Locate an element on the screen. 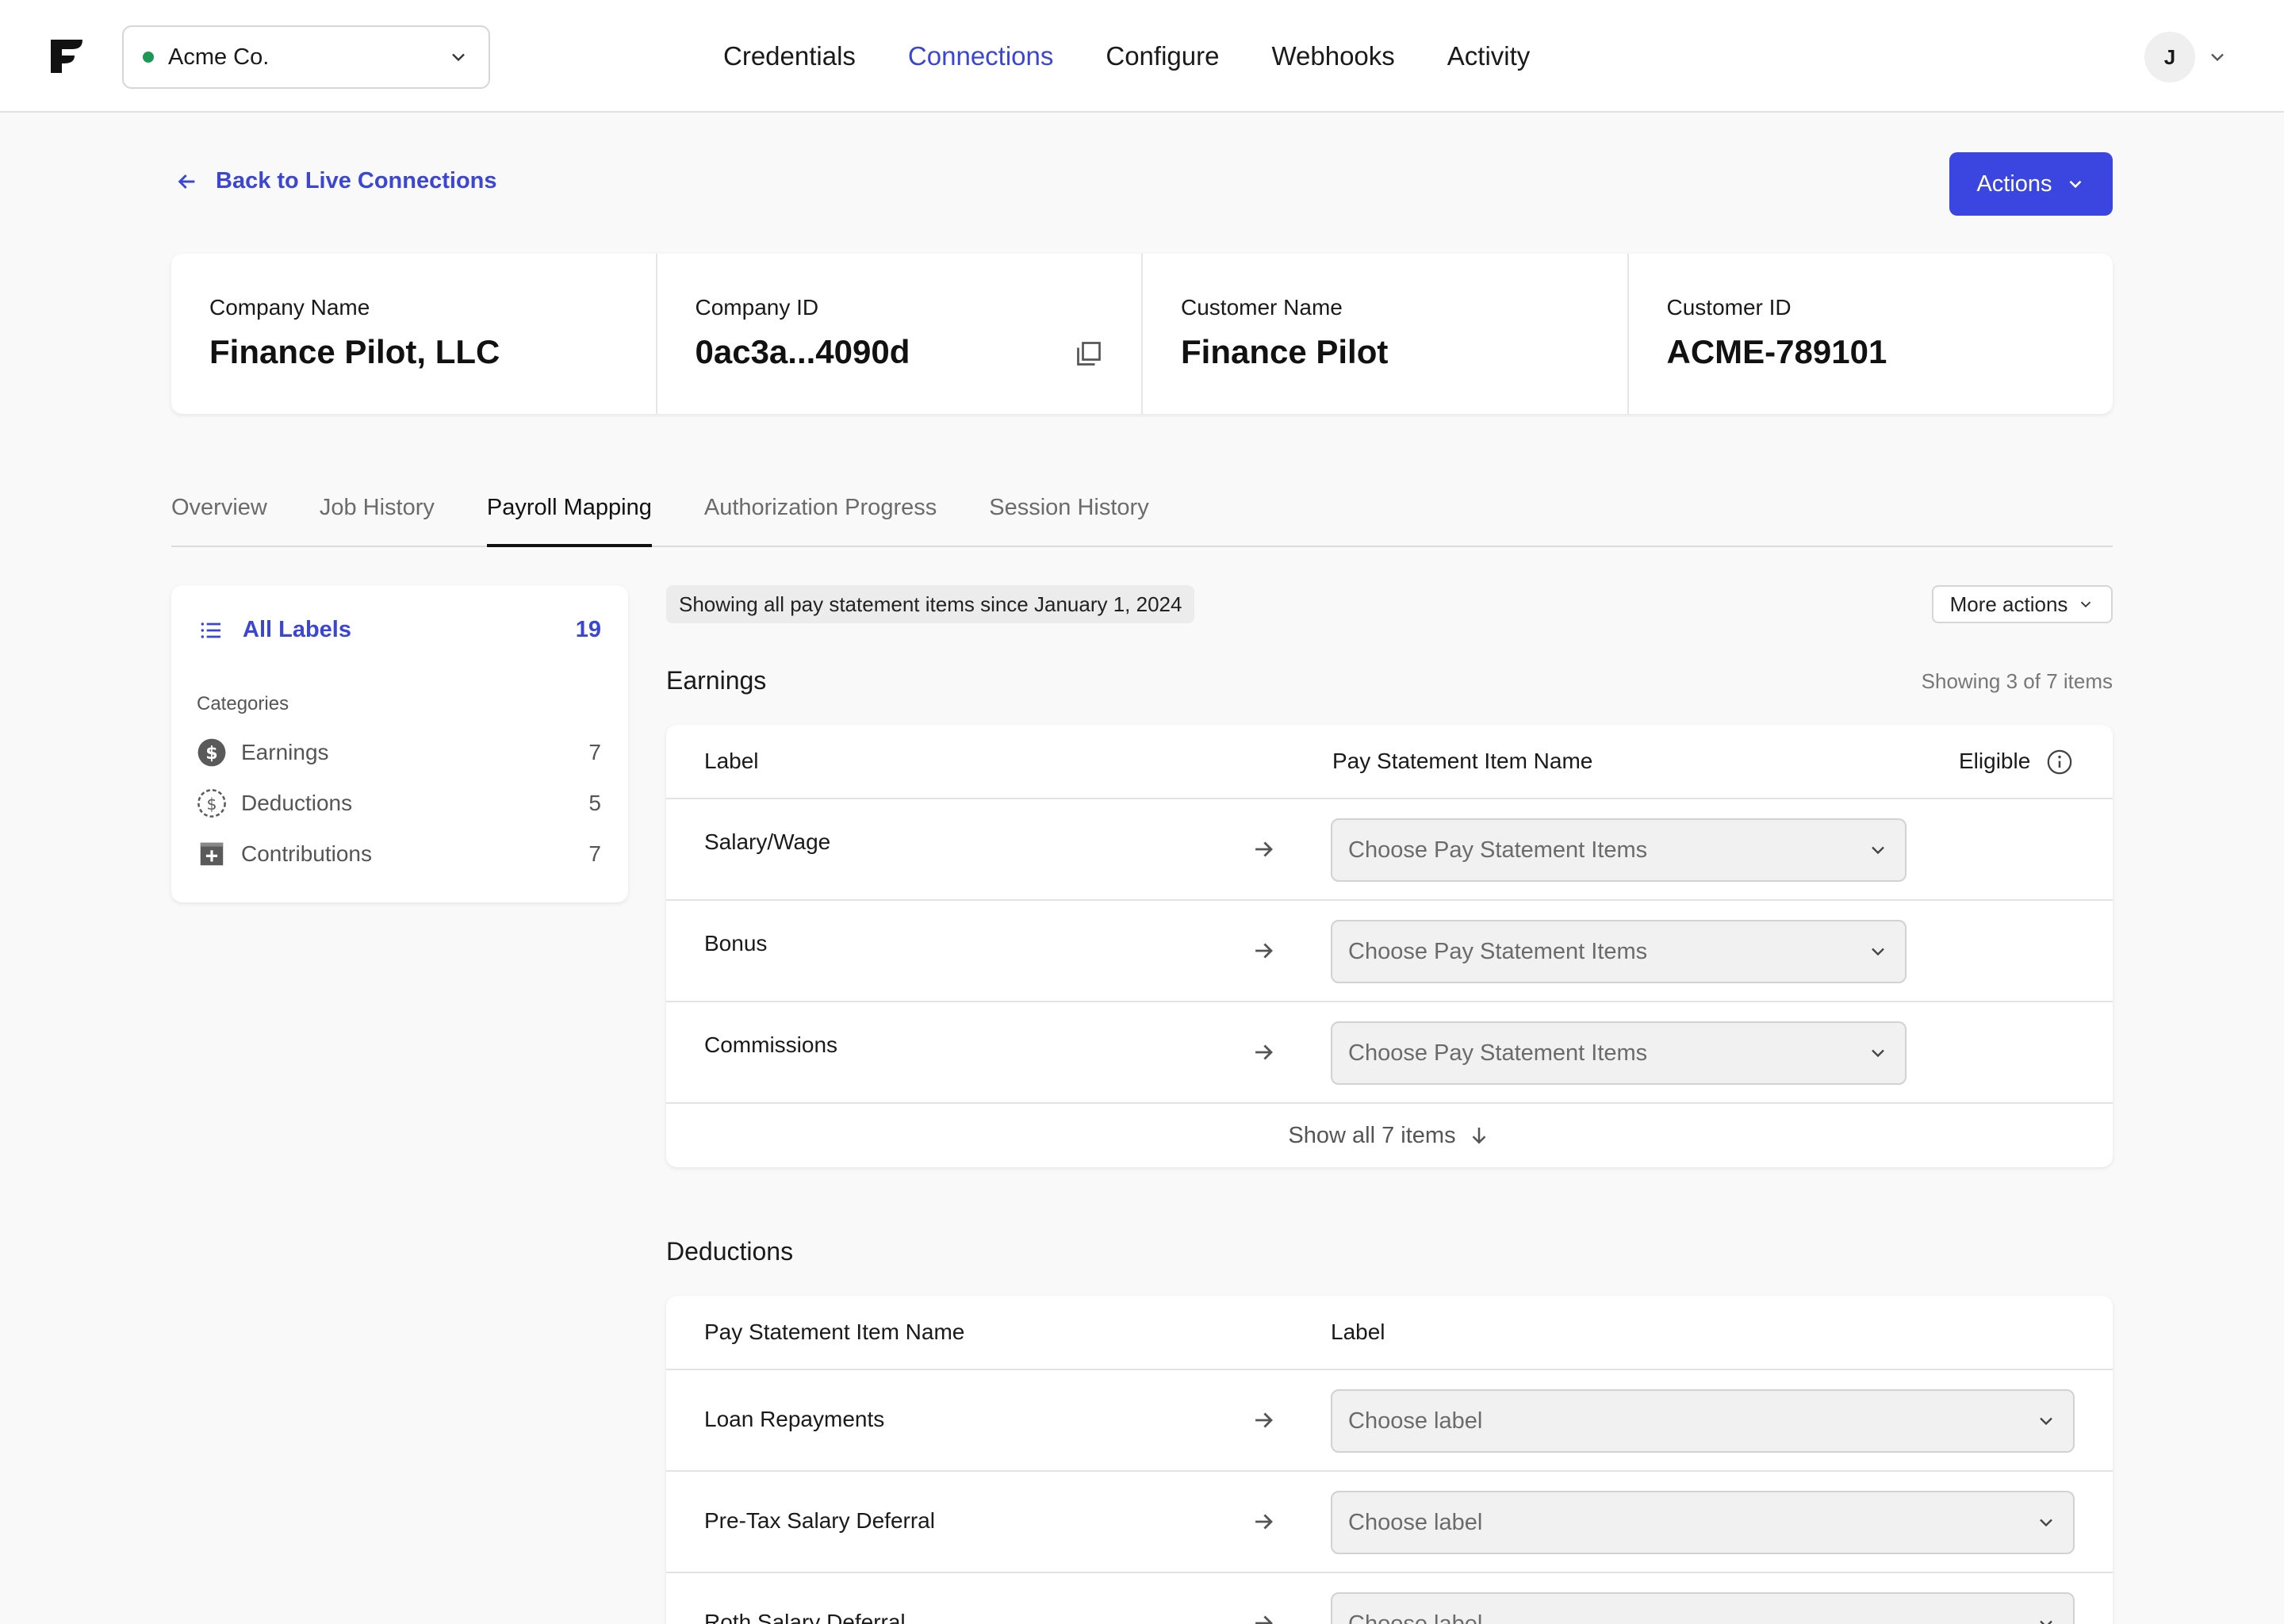 The image size is (2284, 1624). all-labels-count: 19 is located at coordinates (588, 629).